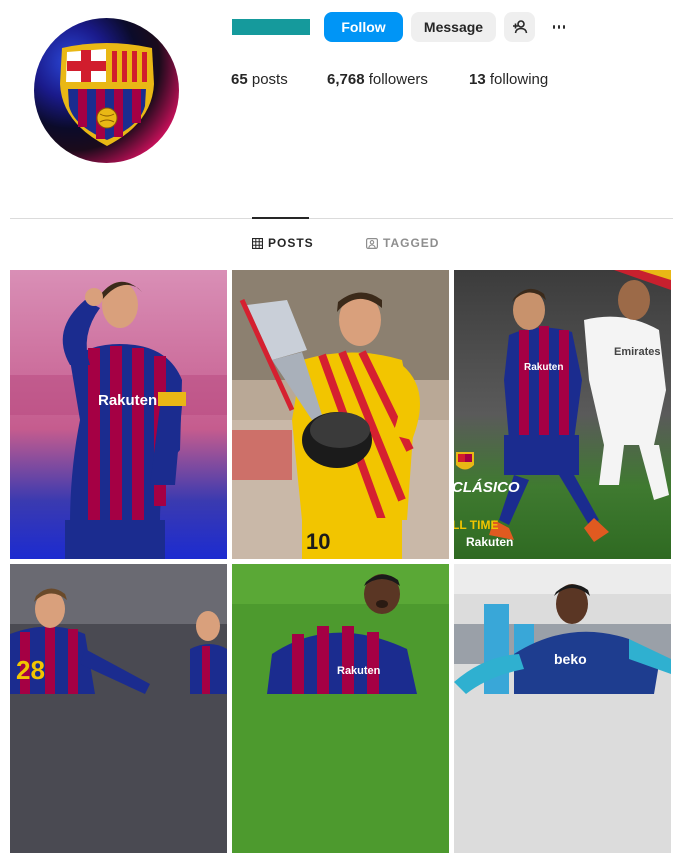 The height and width of the screenshot is (853, 680). Describe the element at coordinates (372, 243) in the screenshot. I see `tagged-icon` at that location.